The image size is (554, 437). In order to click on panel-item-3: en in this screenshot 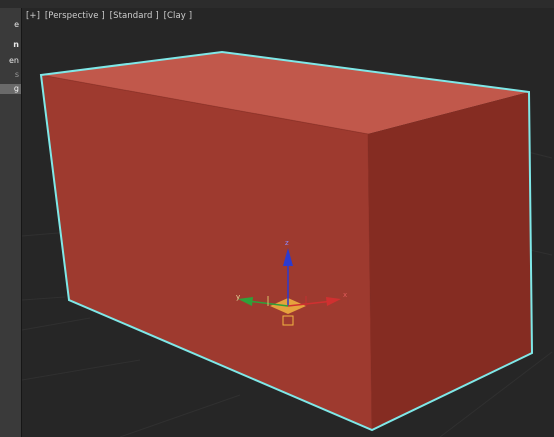, I will do `click(14, 61)`.